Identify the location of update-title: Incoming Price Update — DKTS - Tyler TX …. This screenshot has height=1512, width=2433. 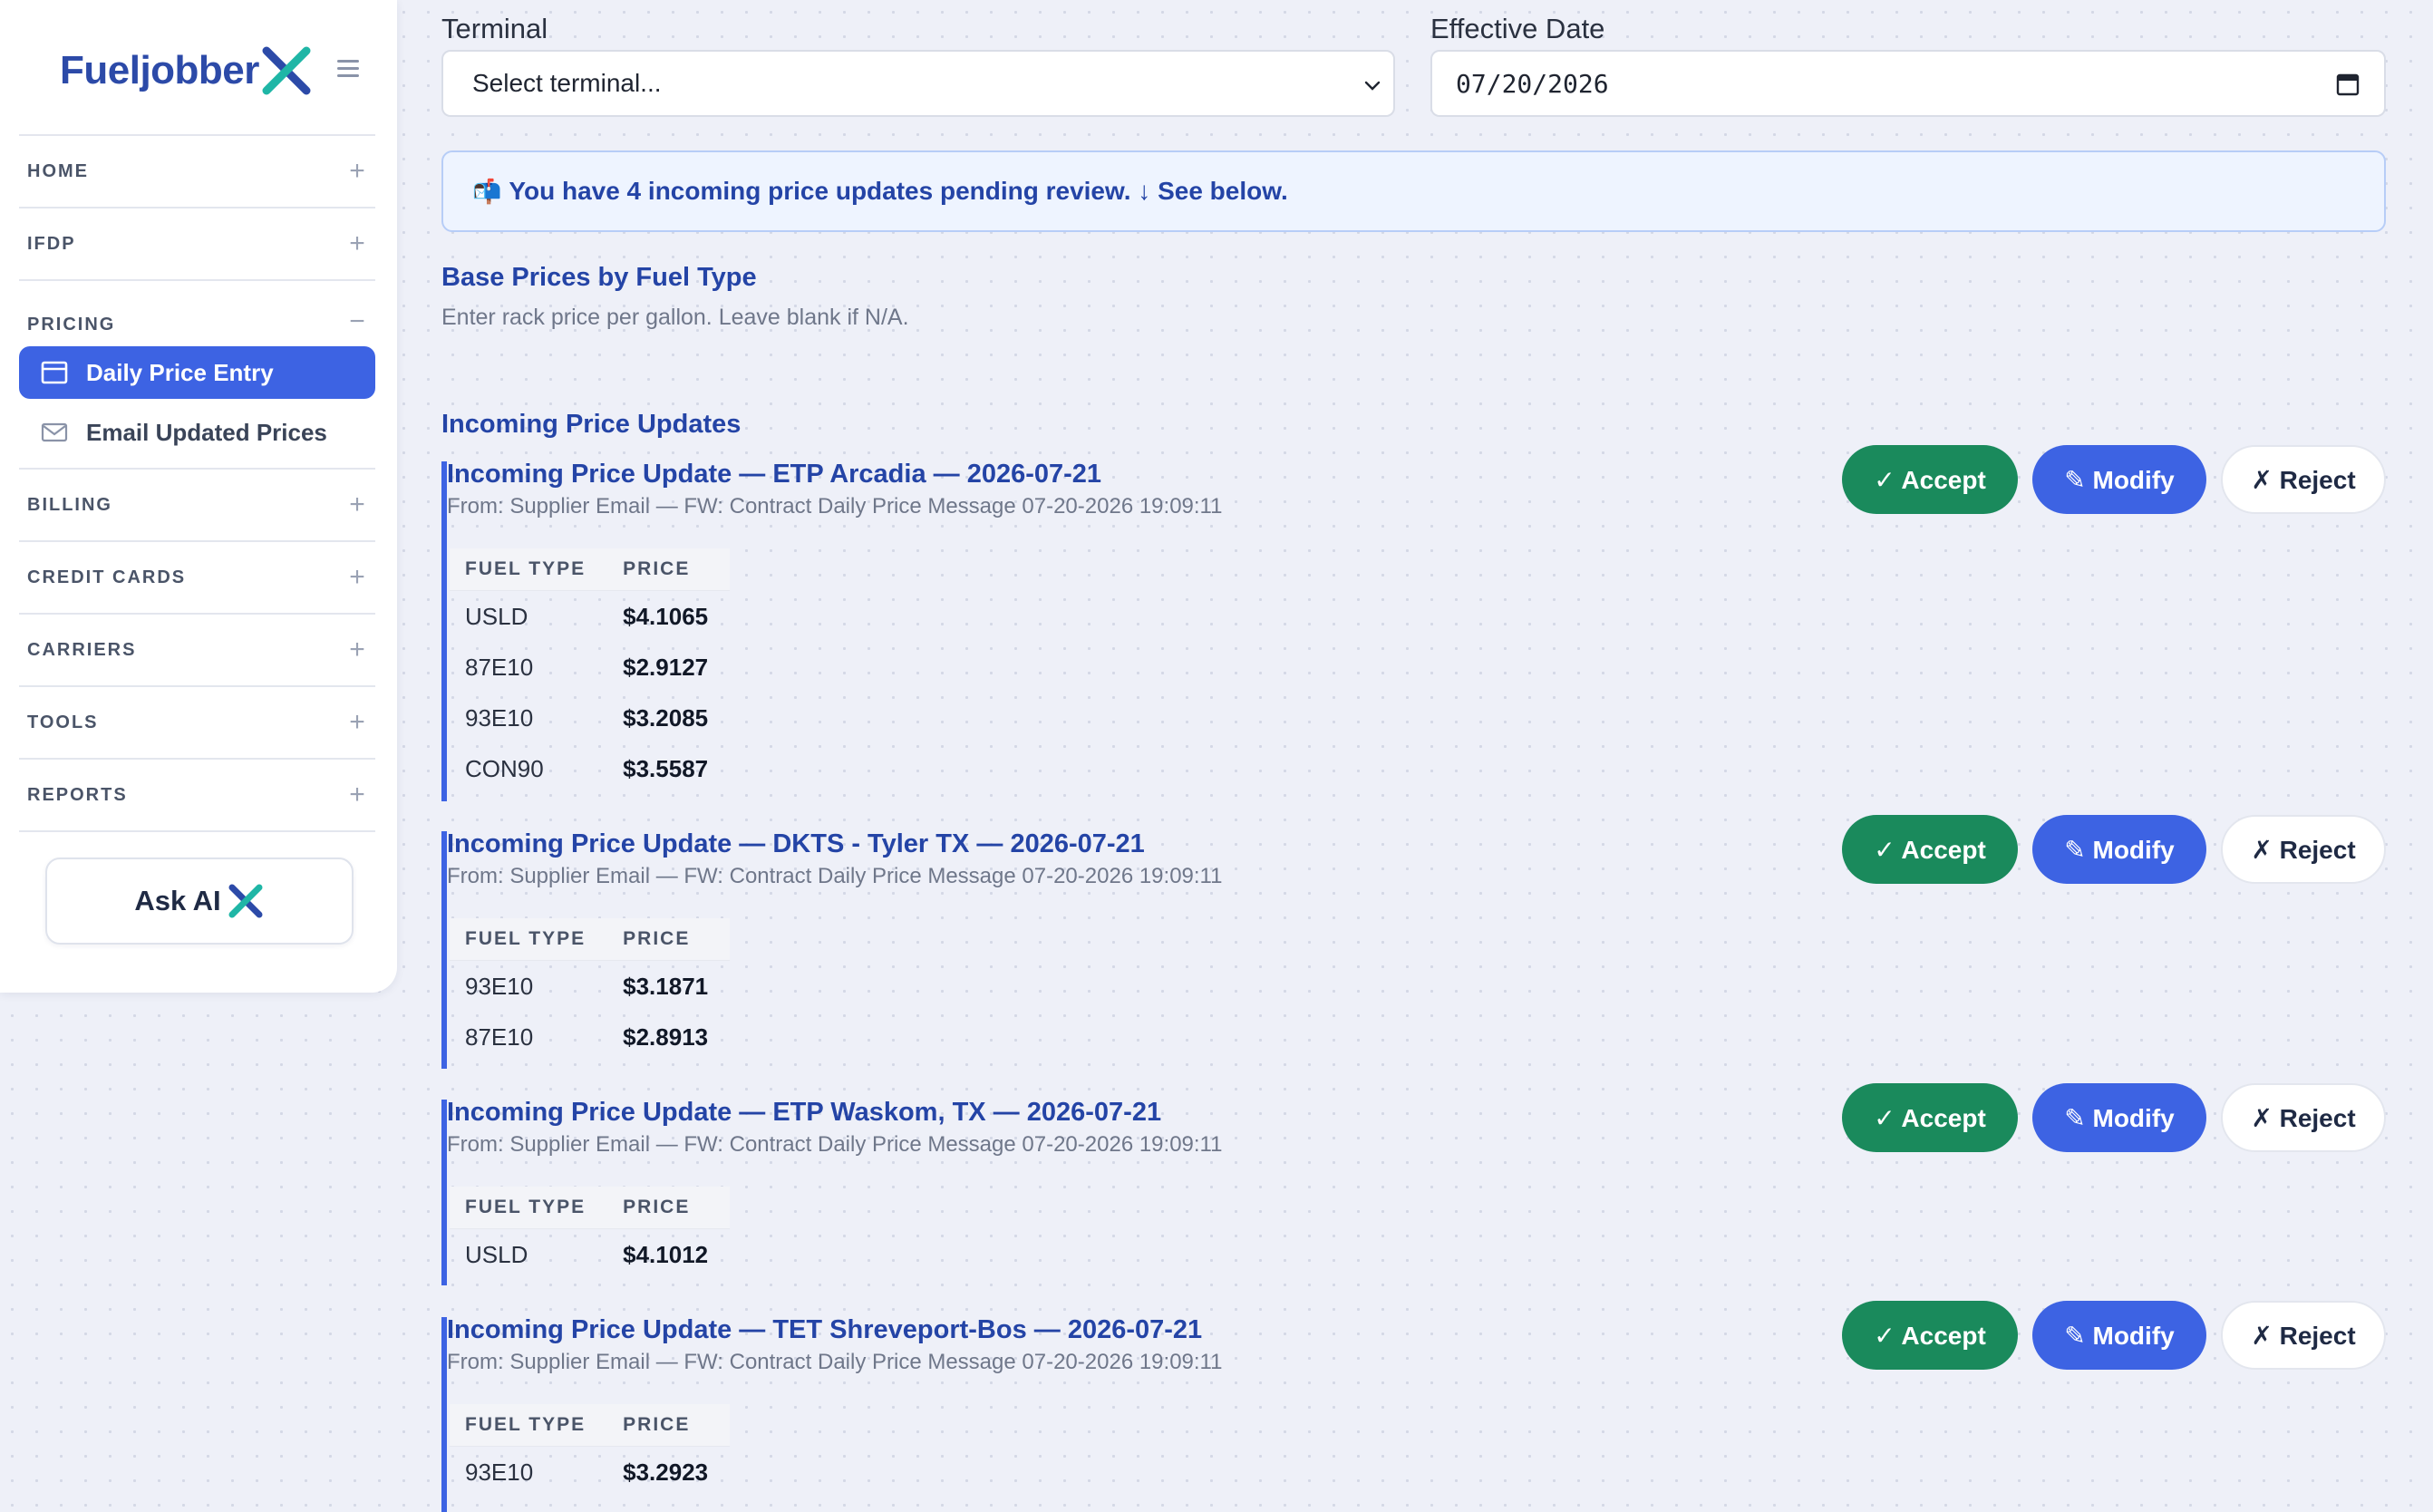
(796, 844).